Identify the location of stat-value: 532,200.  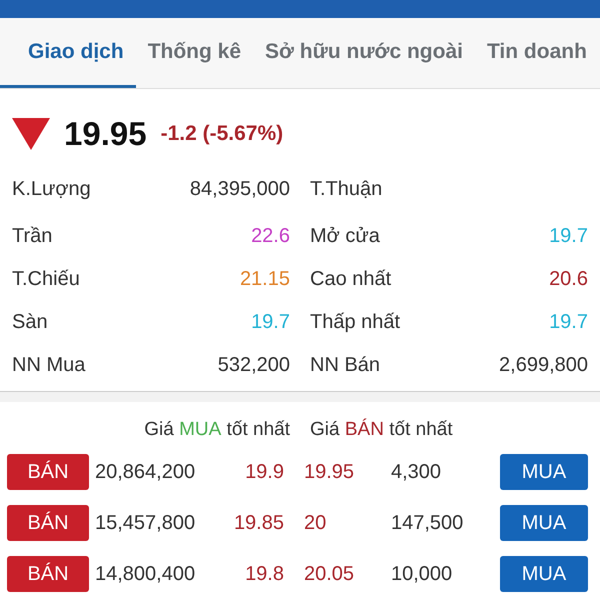
(254, 365).